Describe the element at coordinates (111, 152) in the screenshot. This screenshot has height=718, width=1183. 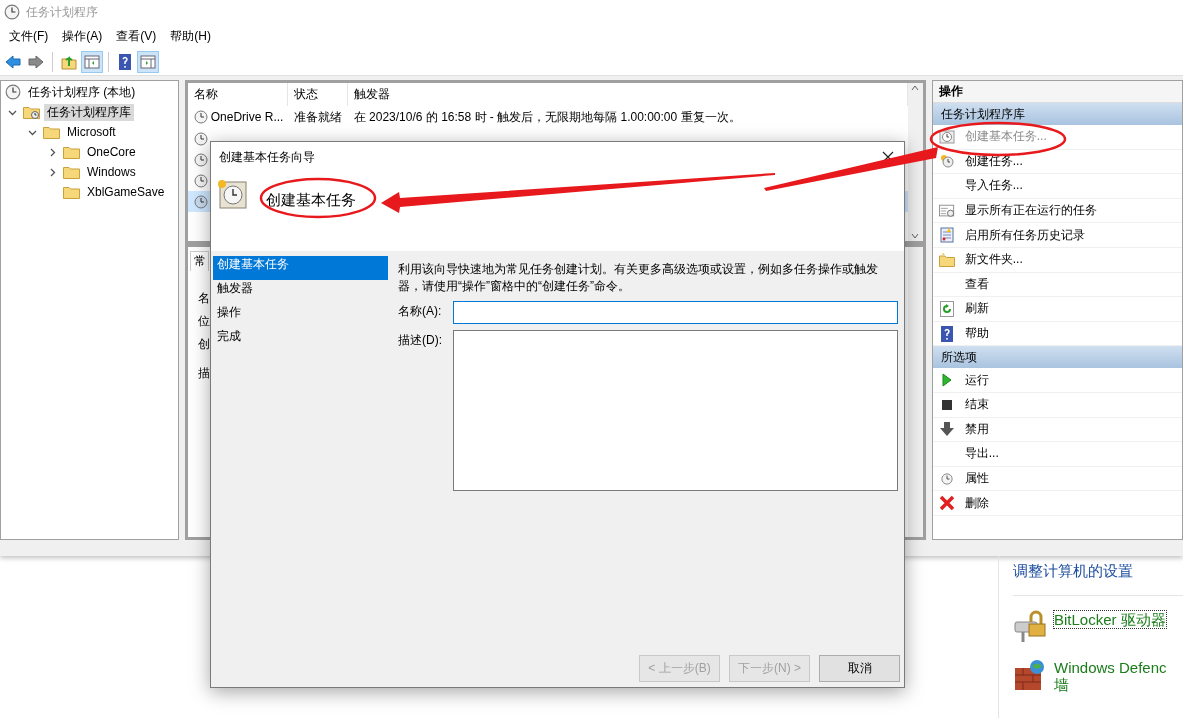
I see `tree-item: OneCore` at that location.